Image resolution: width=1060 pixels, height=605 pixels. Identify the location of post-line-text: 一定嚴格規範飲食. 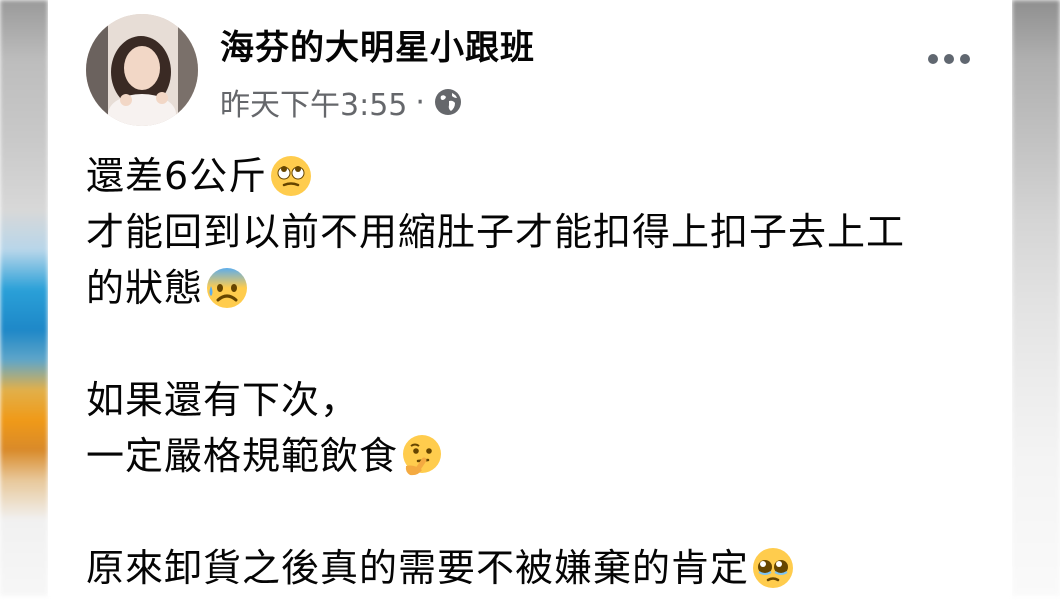
(242, 456).